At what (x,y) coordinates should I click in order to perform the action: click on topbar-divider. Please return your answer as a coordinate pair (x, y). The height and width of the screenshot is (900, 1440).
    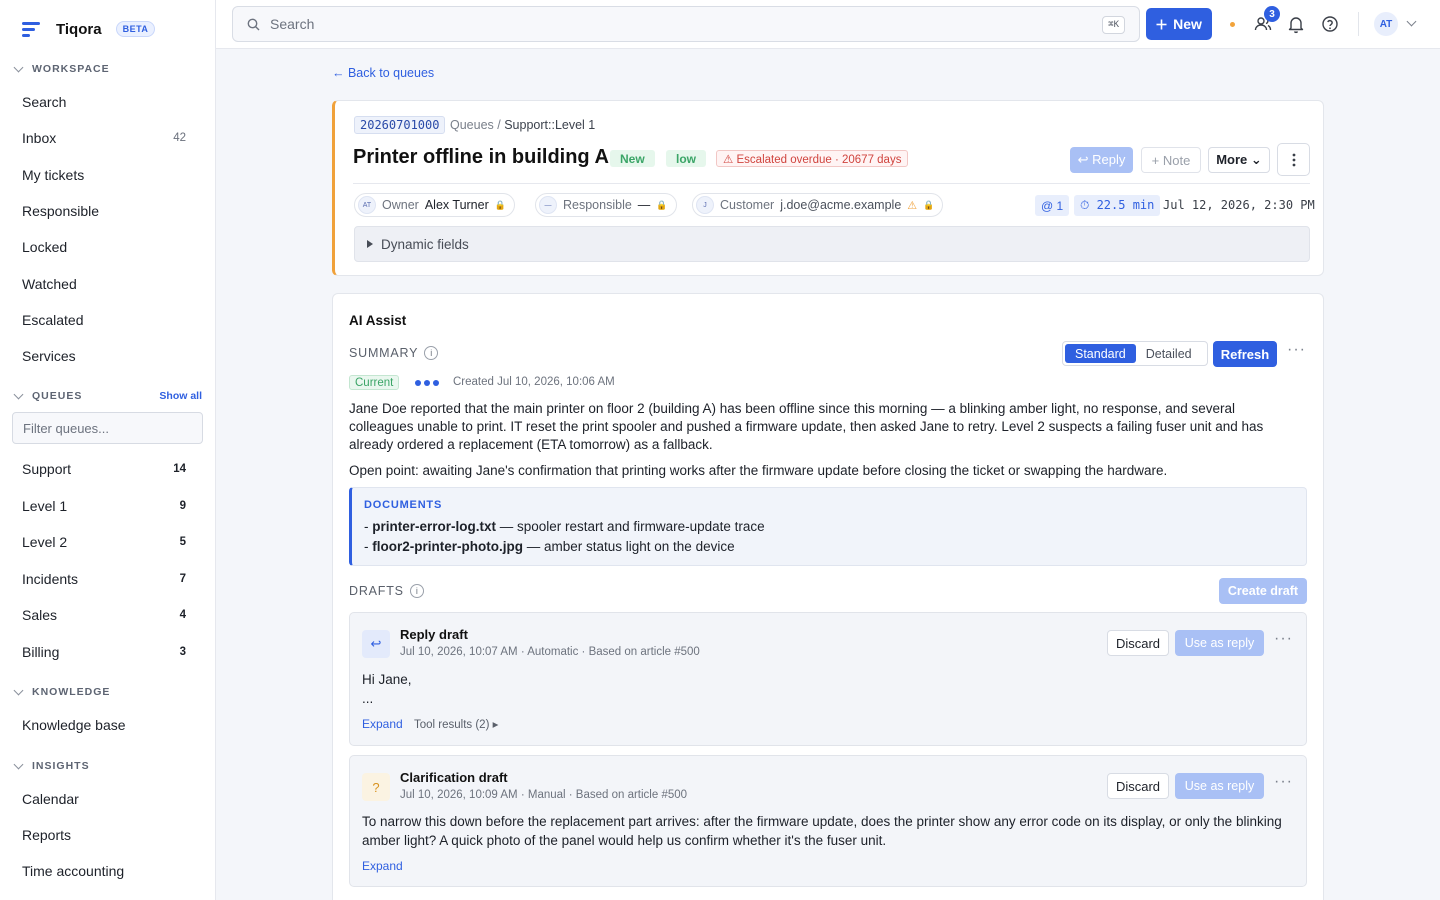
    Looking at the image, I should click on (1358, 24).